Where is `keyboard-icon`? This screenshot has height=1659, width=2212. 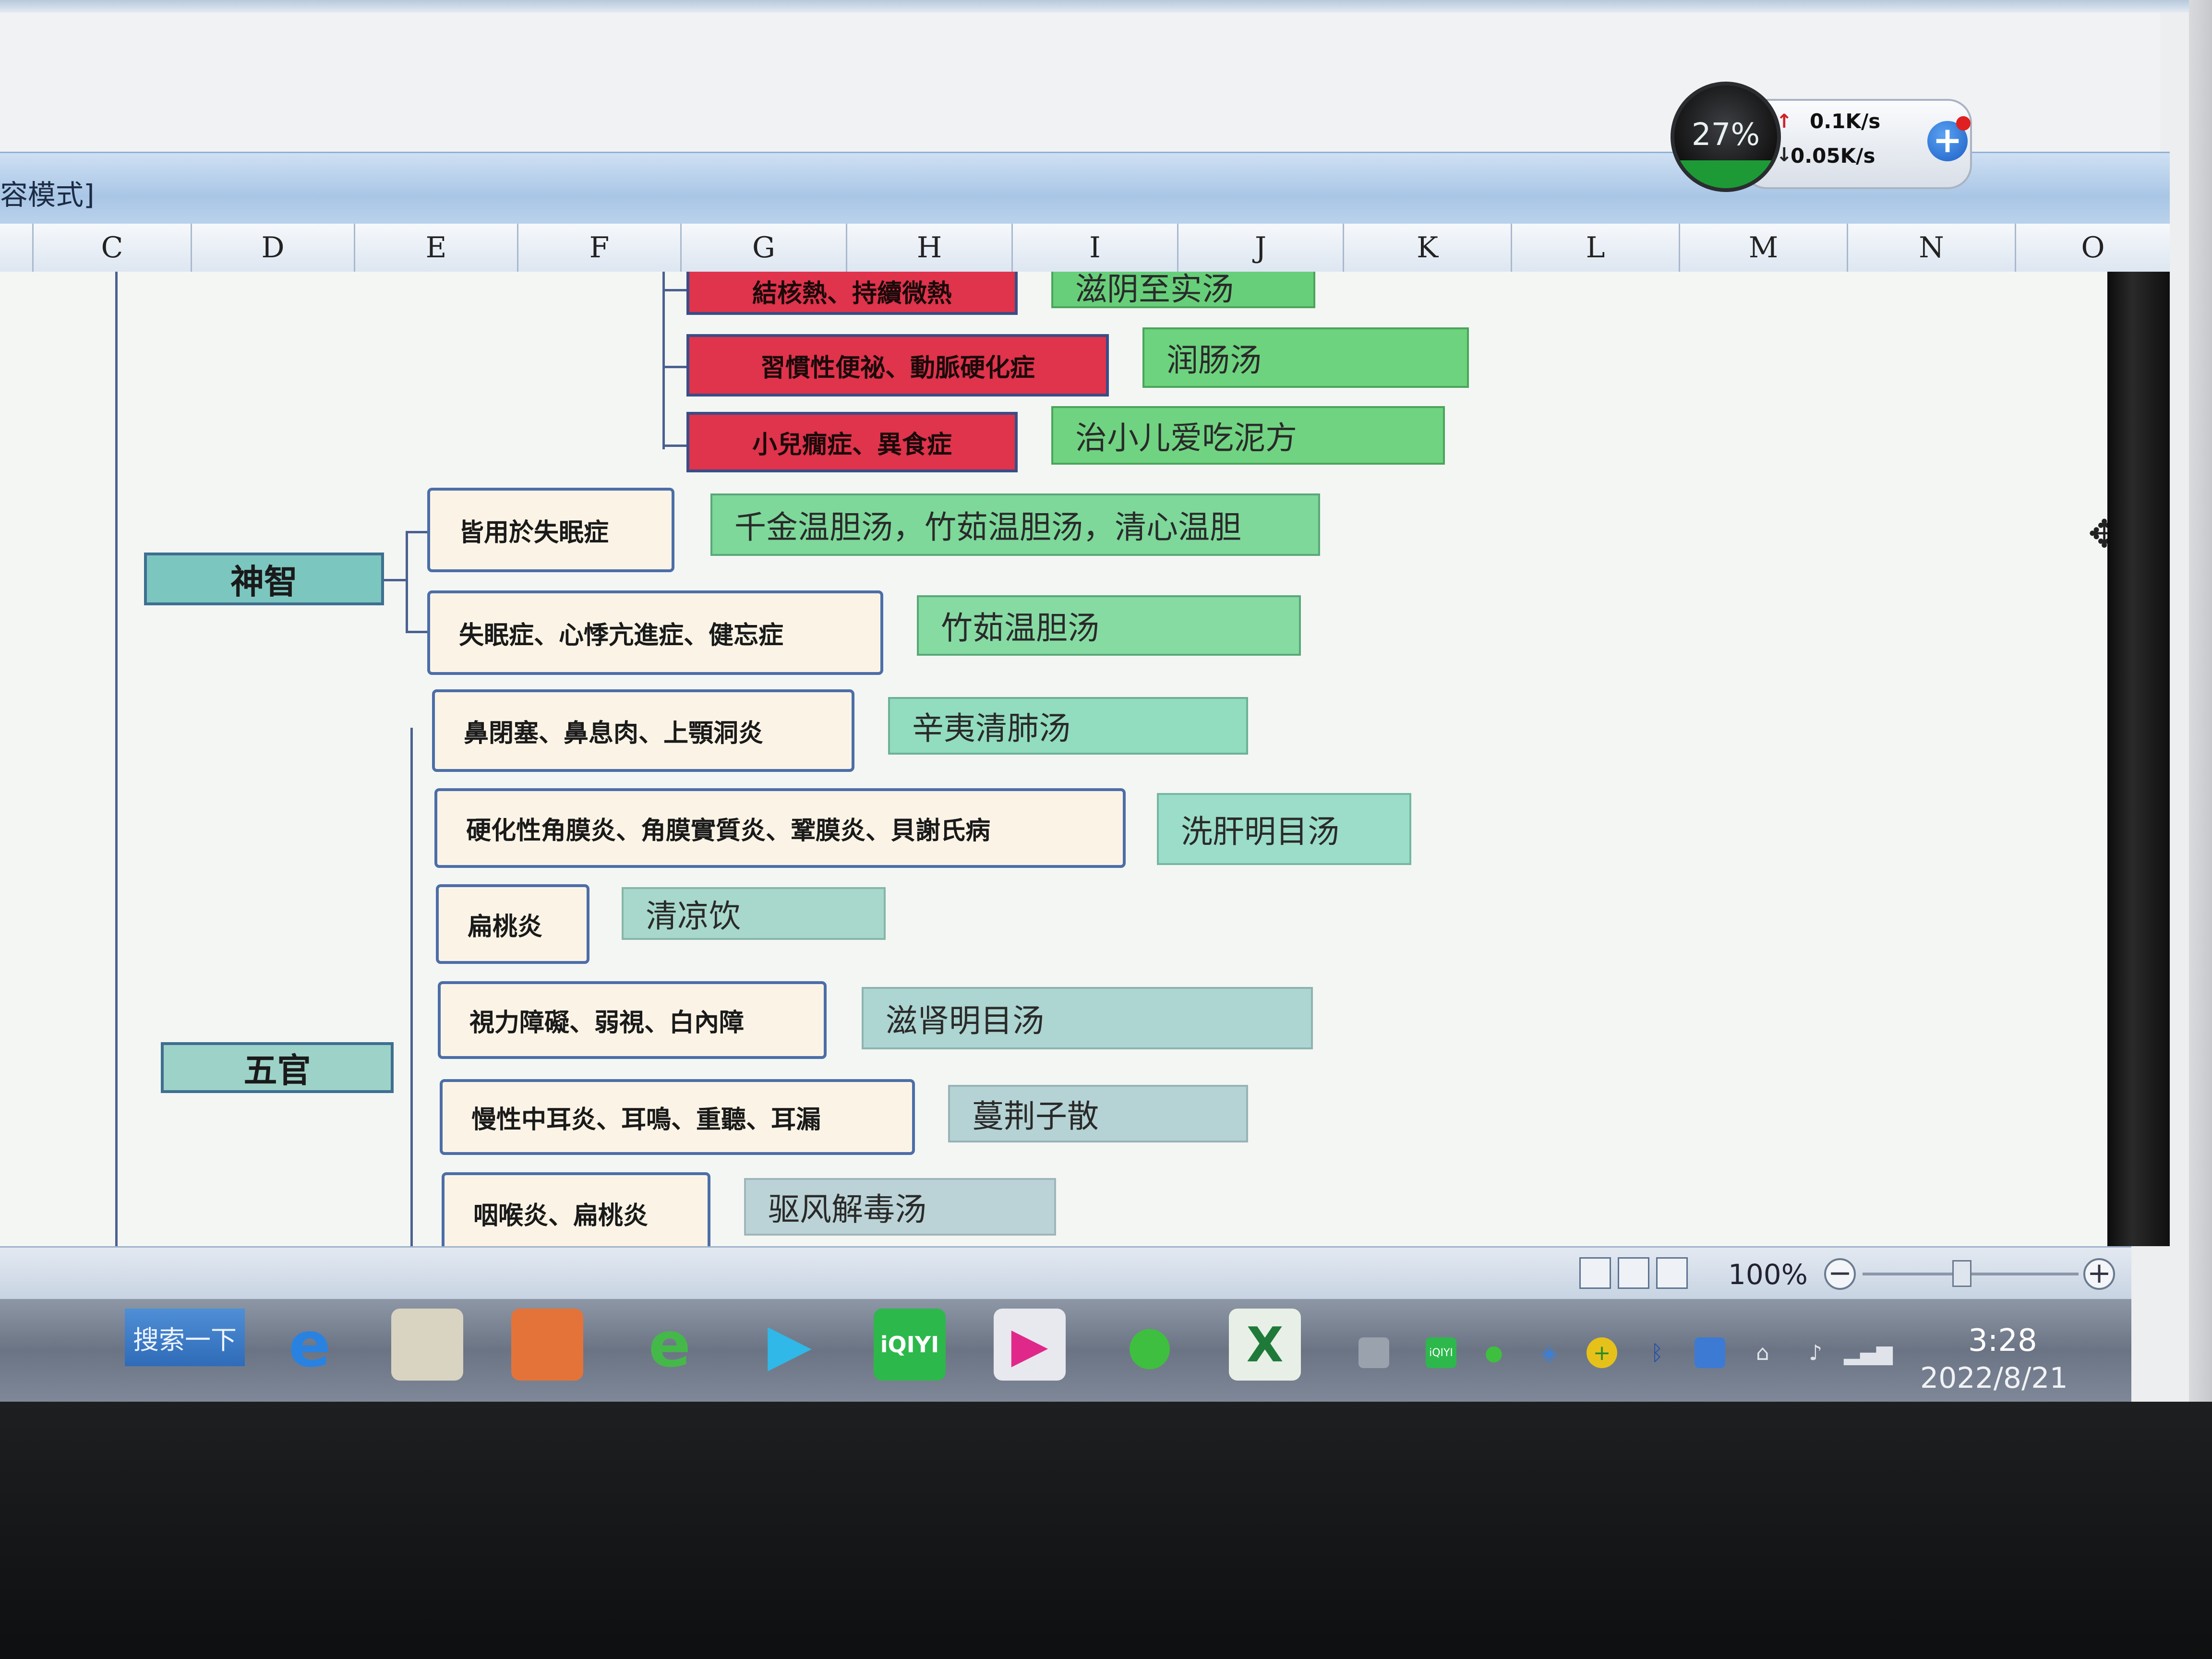 keyboard-icon is located at coordinates (1373, 1352).